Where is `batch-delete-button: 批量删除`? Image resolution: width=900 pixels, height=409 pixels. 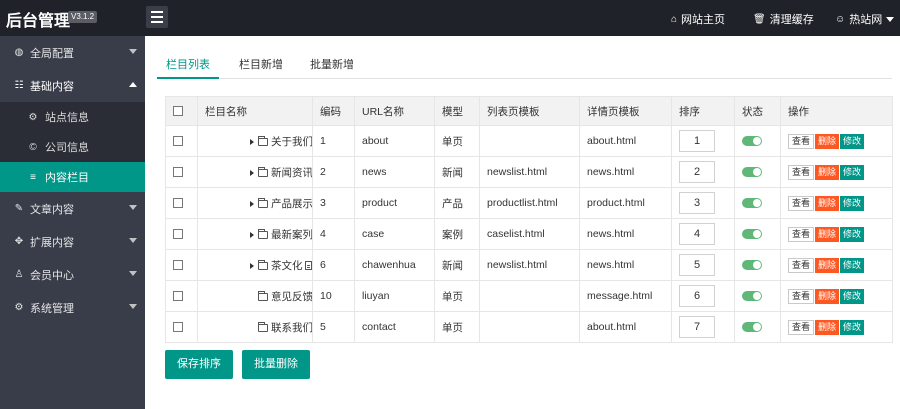 batch-delete-button: 批量删除 is located at coordinates (276, 364).